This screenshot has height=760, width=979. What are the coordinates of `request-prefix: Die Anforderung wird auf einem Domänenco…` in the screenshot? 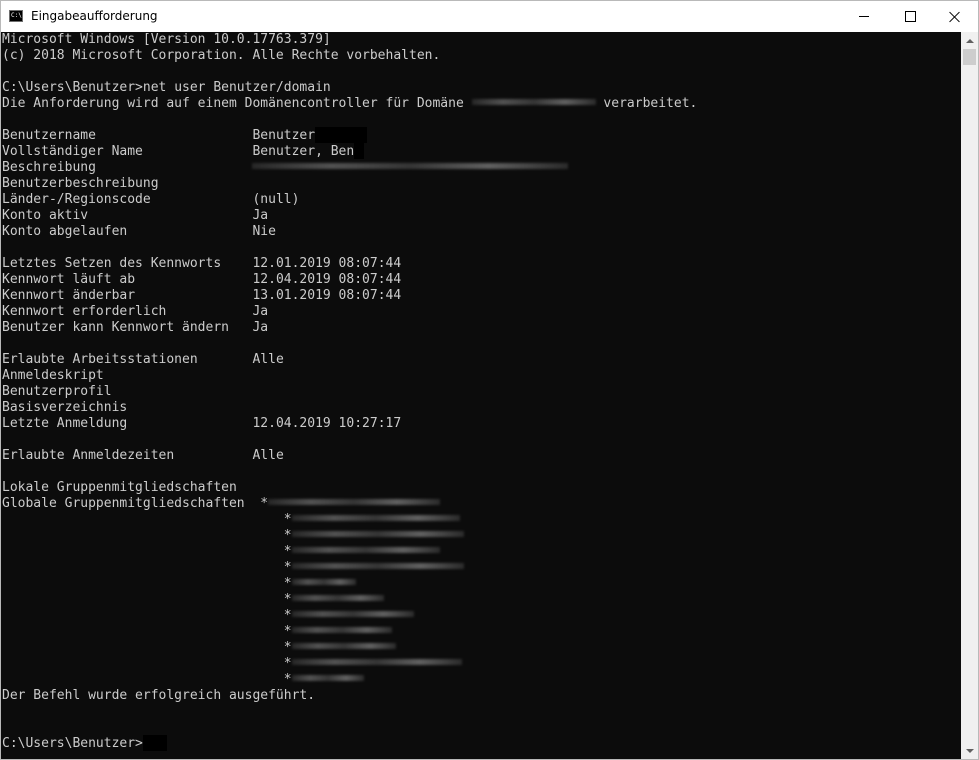 It's located at (237, 103).